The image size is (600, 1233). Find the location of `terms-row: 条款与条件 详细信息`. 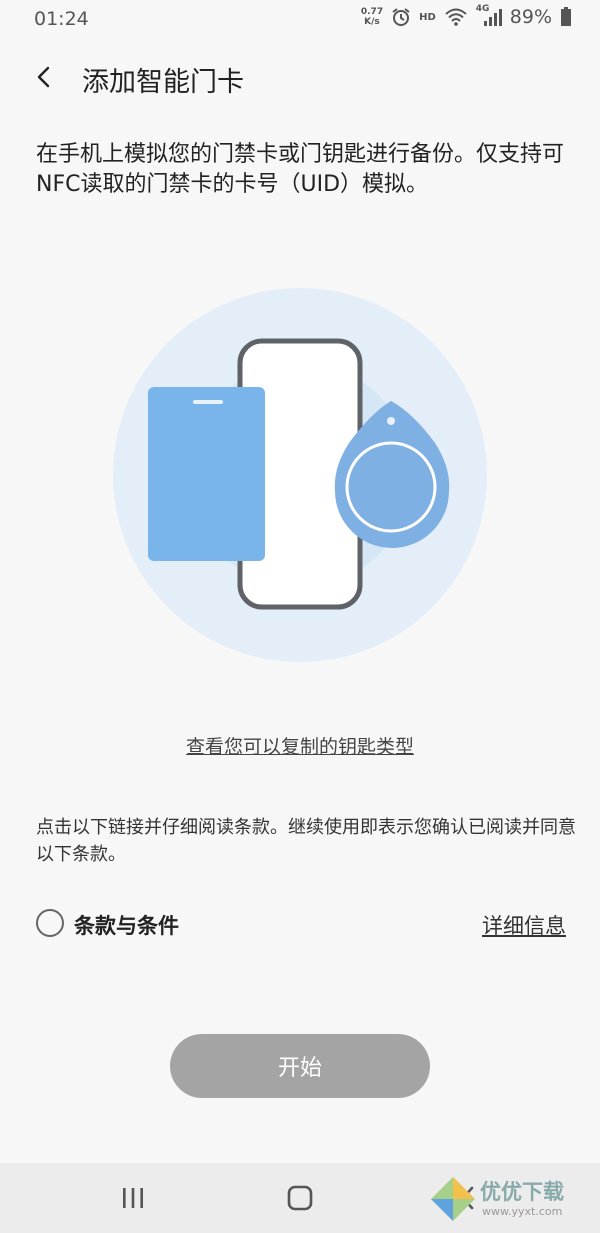

terms-row: 条款与条件 详细信息 is located at coordinates (301, 926).